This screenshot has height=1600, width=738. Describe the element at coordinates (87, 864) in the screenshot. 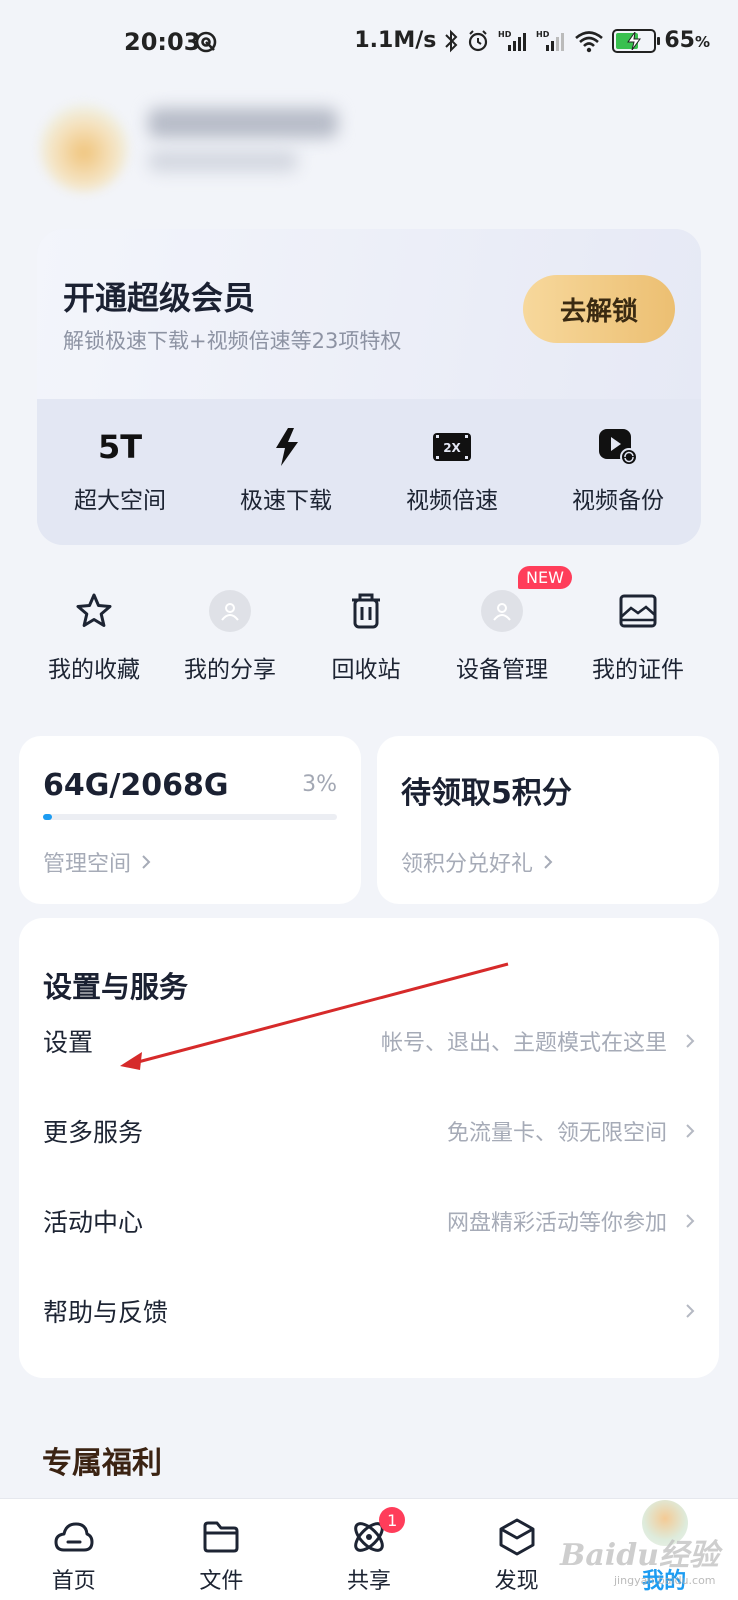

I see `manage-space-label: 管理空间` at that location.